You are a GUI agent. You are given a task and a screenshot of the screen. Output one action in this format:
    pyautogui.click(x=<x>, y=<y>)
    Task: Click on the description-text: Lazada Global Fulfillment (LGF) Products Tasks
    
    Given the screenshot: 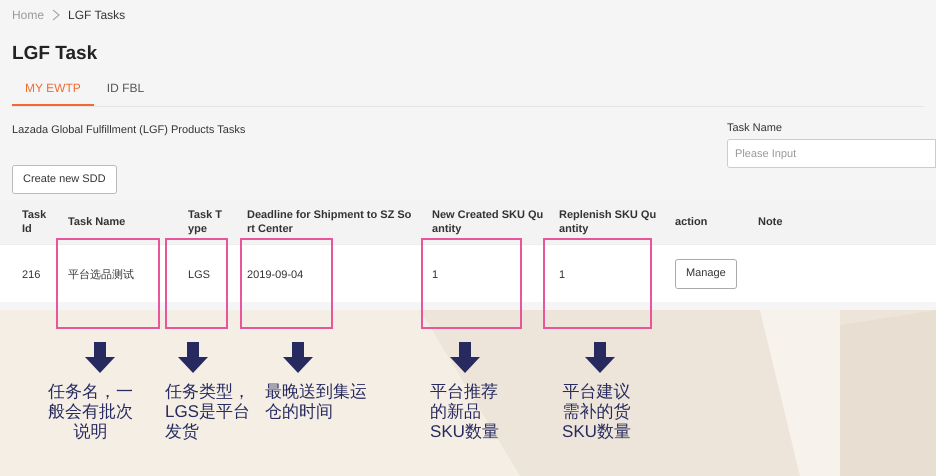 What is the action you would take?
    pyautogui.click(x=129, y=130)
    